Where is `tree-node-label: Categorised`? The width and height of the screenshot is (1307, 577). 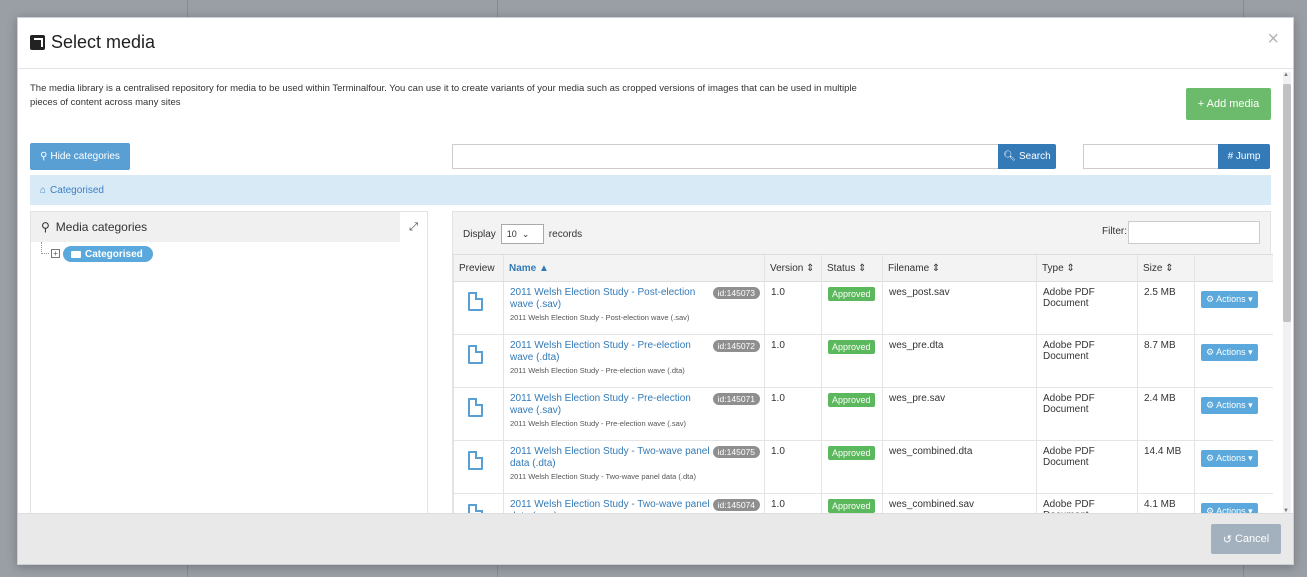
tree-node-label: Categorised is located at coordinates (114, 254).